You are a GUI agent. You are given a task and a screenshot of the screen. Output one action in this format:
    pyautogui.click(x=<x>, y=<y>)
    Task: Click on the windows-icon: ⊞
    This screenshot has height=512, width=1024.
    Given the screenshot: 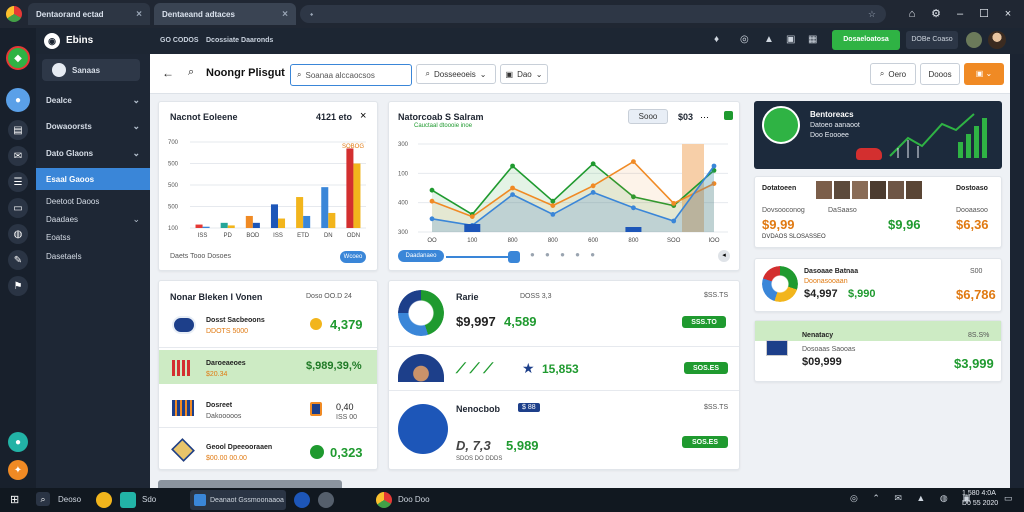 What is the action you would take?
    pyautogui.click(x=14, y=499)
    